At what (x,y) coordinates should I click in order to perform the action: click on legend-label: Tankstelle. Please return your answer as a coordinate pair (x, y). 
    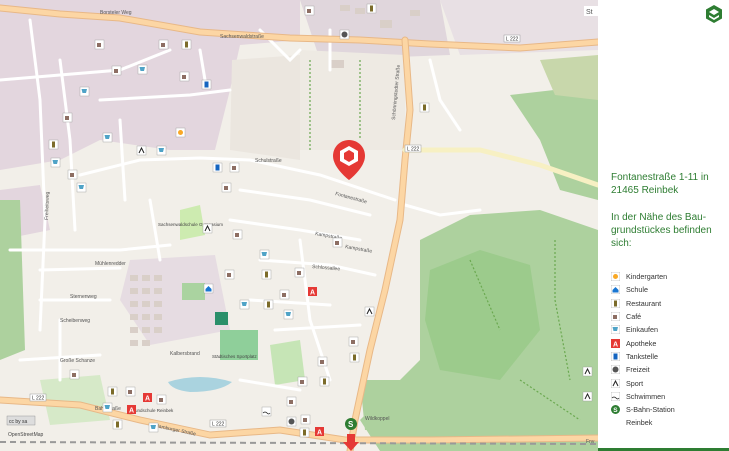
    Looking at the image, I should click on (642, 356).